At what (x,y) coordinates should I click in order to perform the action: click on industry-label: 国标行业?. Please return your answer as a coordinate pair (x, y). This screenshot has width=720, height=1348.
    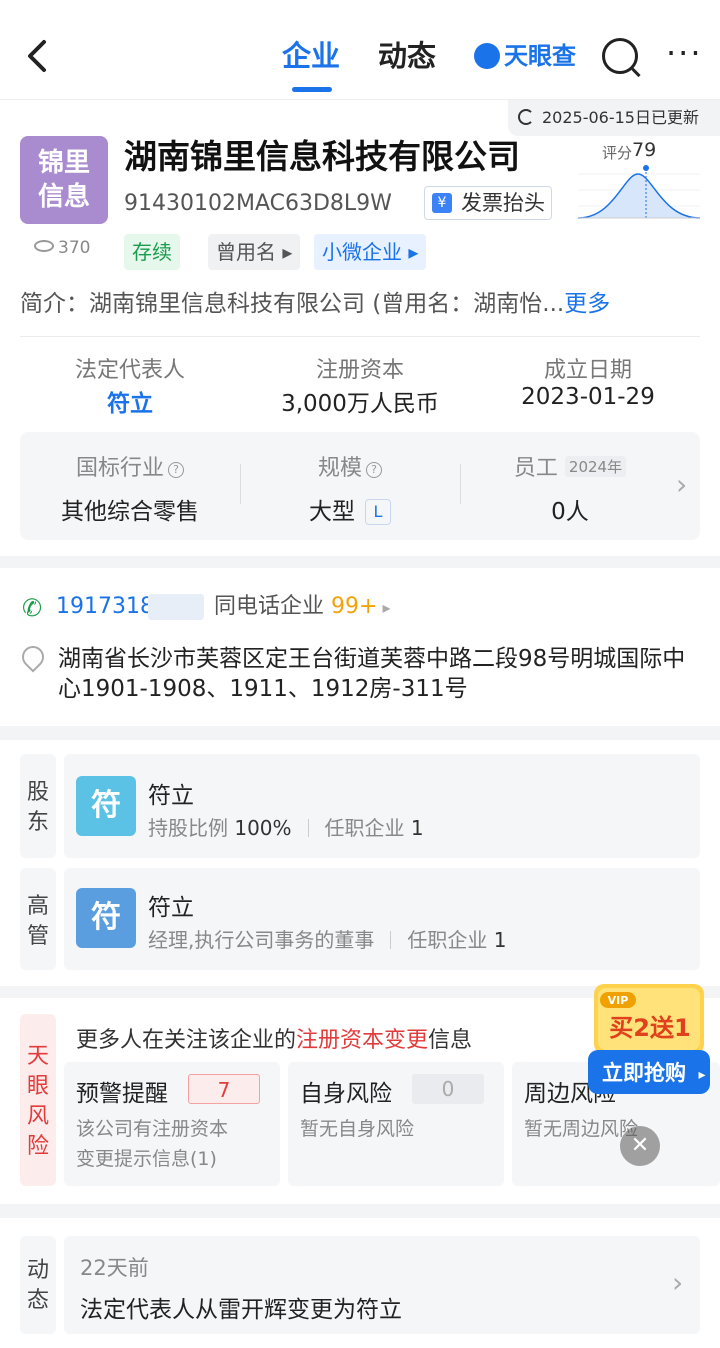
    Looking at the image, I should click on (130, 466).